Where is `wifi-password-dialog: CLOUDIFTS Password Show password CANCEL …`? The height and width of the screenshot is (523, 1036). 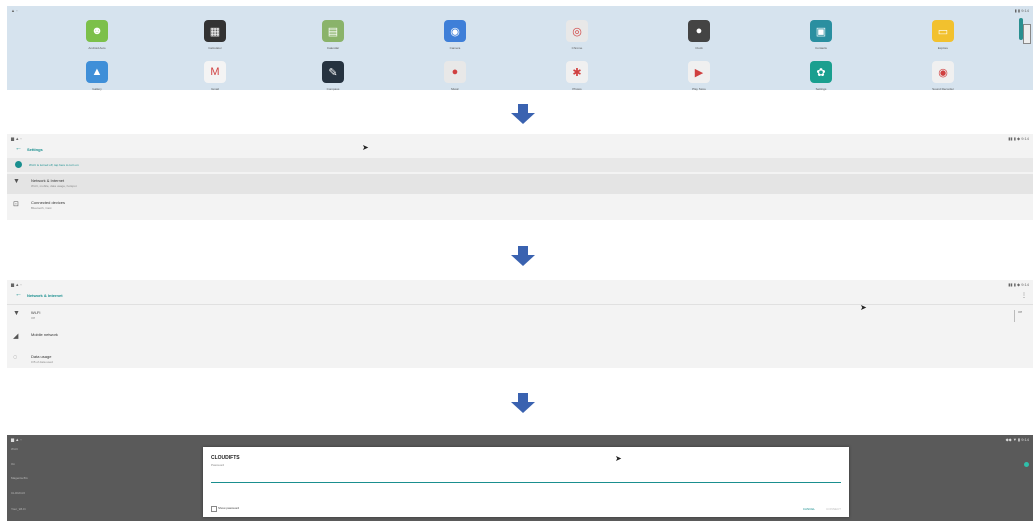
wifi-password-dialog: CLOUDIFTS Password Show password CANCEL … is located at coordinates (526, 482).